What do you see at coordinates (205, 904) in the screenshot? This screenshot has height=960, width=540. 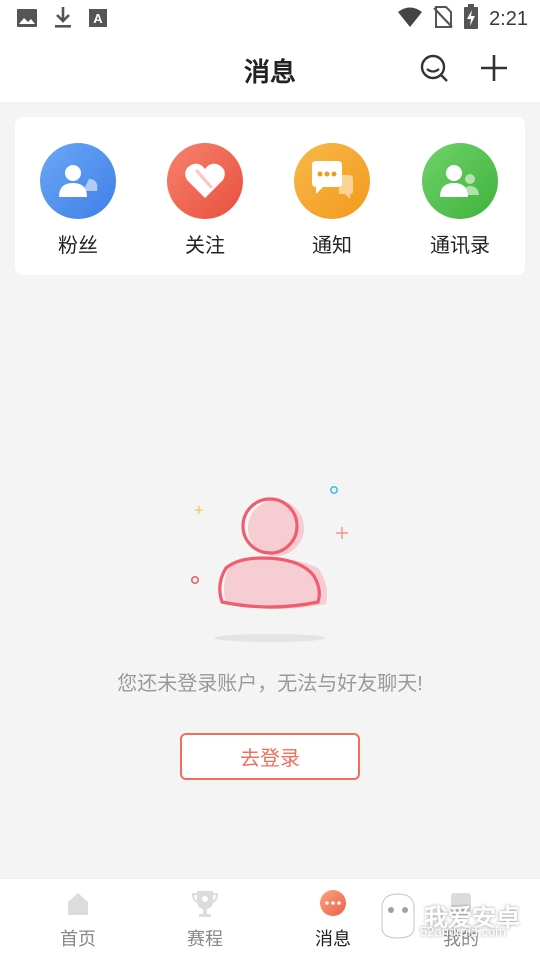 I see `trophy-icon` at bounding box center [205, 904].